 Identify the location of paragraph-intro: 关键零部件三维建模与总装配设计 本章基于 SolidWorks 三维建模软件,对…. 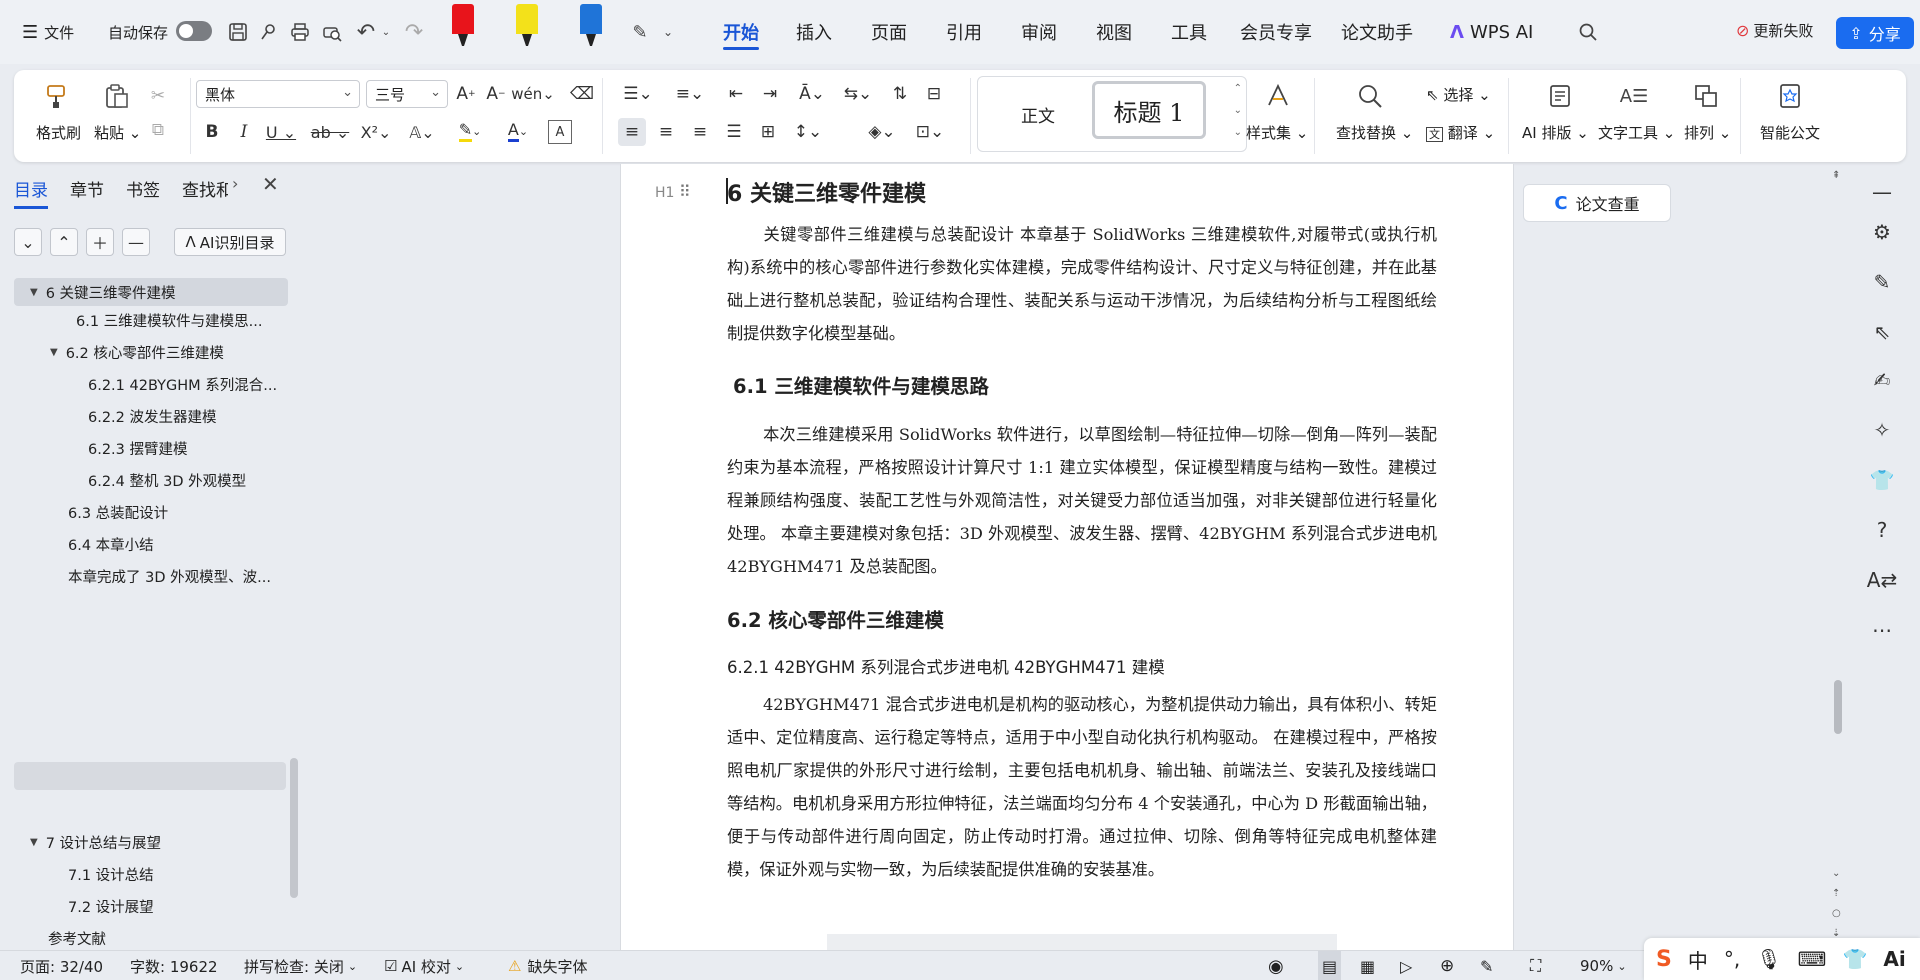
(1082, 284).